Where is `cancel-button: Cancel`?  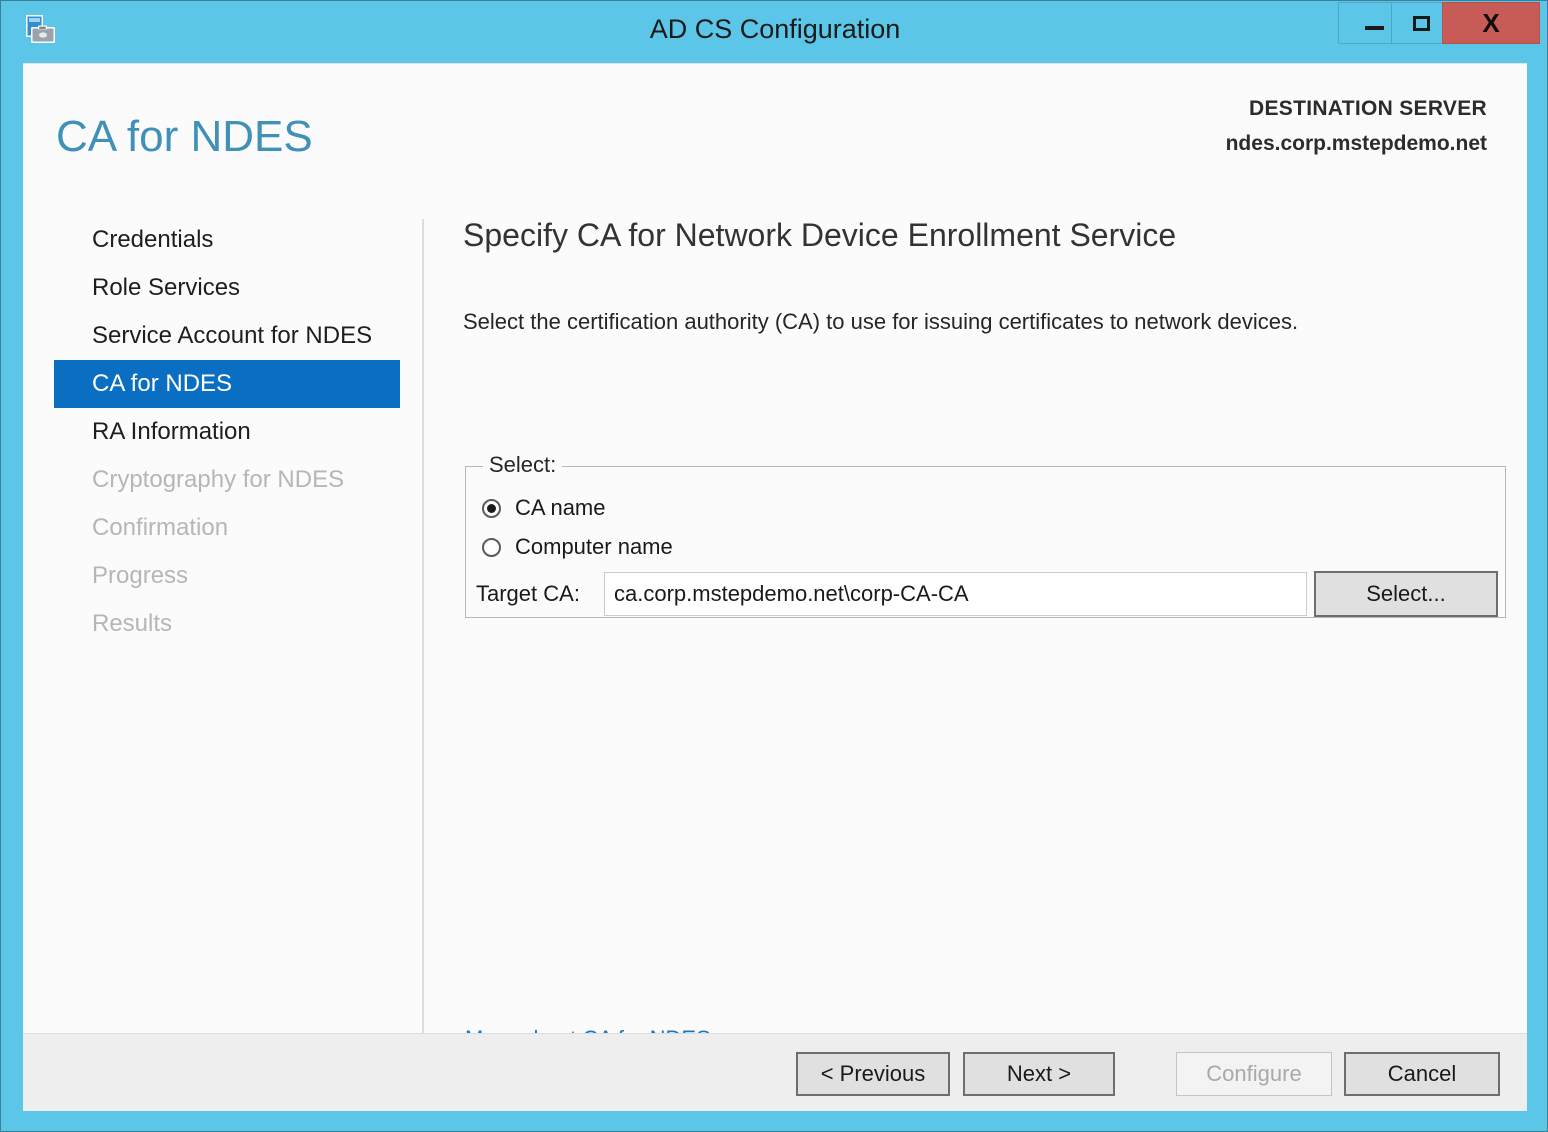
cancel-button: Cancel is located at coordinates (1422, 1074).